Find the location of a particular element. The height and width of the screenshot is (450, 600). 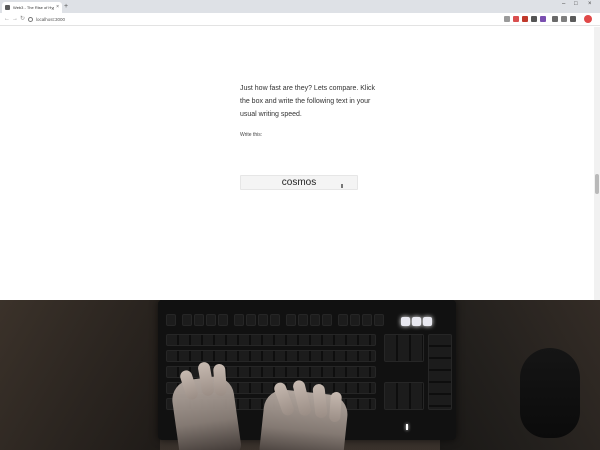

back-icon: ← is located at coordinates (7, 19).